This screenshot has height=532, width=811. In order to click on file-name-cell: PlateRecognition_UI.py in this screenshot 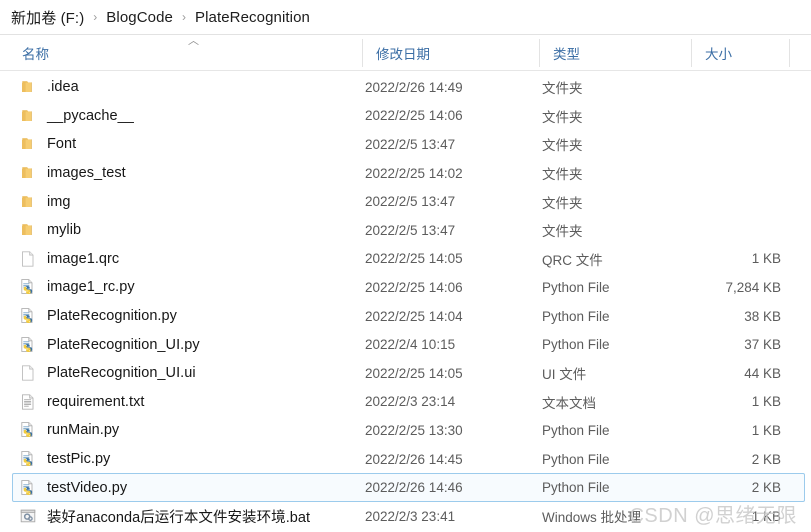, I will do `click(191, 345)`.